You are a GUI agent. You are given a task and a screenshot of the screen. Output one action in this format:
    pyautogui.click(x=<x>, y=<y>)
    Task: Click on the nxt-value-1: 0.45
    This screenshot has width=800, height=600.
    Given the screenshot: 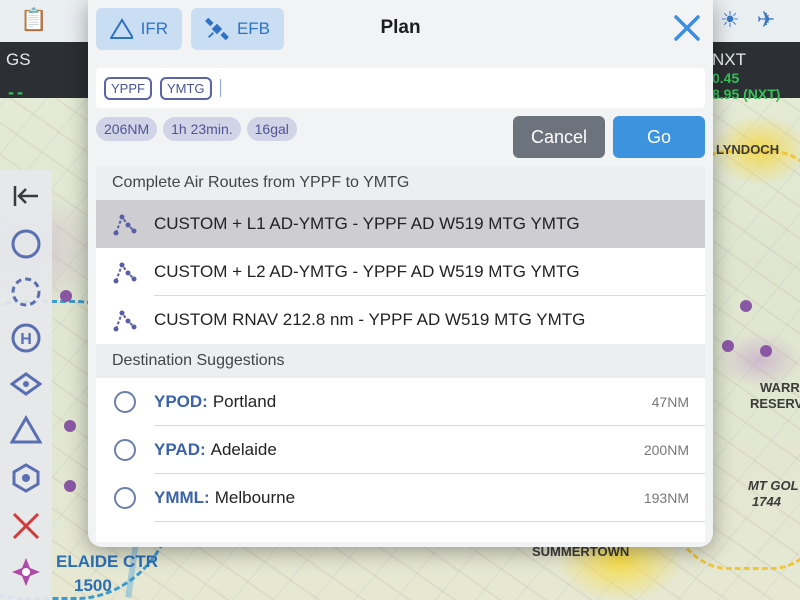 What is the action you would take?
    pyautogui.click(x=726, y=78)
    